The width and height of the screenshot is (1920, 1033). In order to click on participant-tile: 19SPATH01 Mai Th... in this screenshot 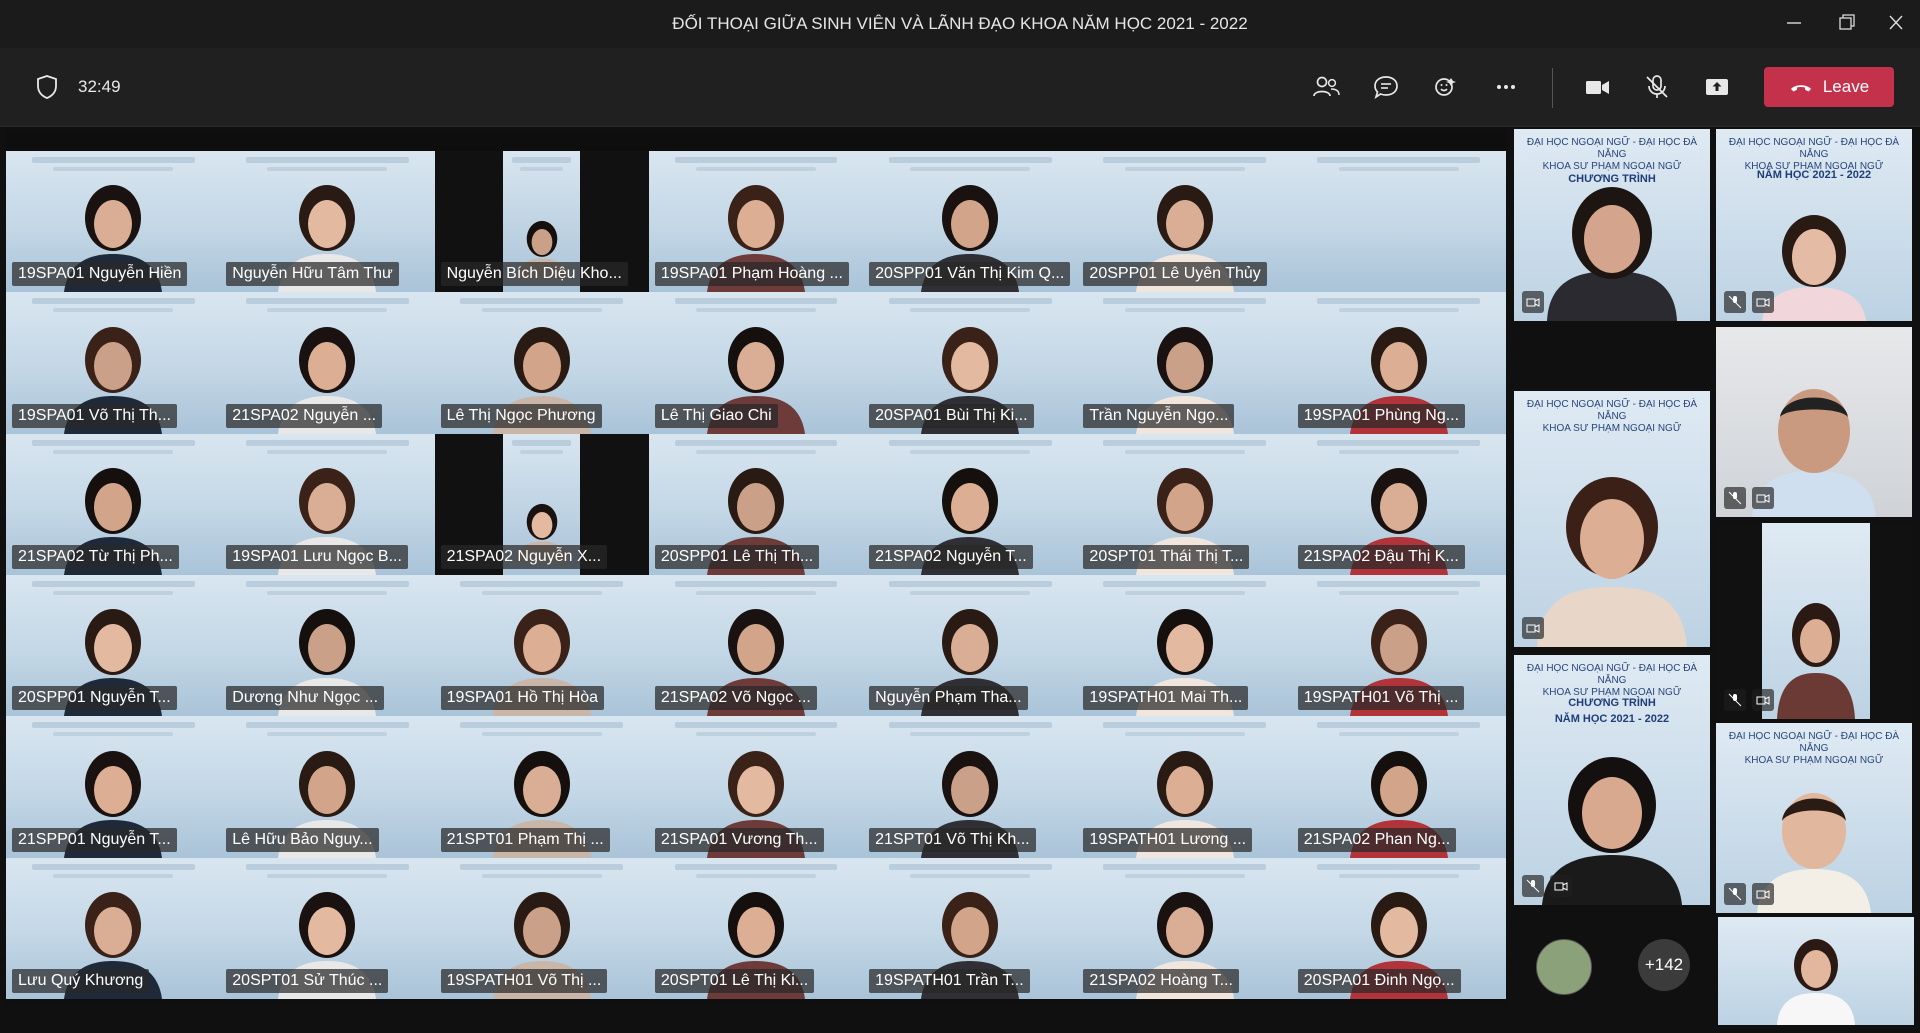, I will do `click(1184, 645)`.